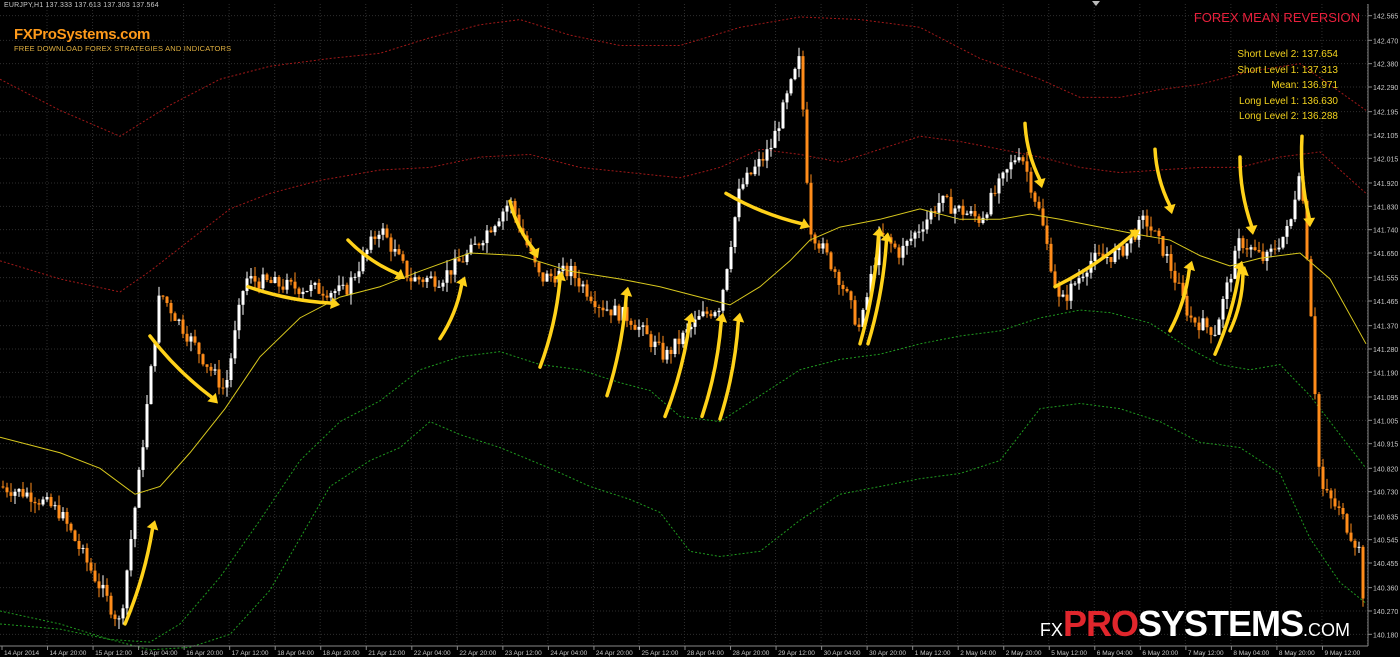 The width and height of the screenshot is (1400, 657). Describe the element at coordinates (1288, 101) in the screenshot. I see `long-level-1: Long Level 1: 136.630` at that location.